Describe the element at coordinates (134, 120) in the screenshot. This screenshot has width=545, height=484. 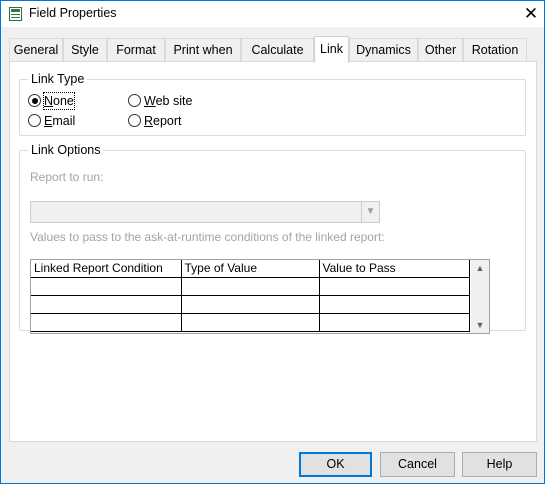
I see `radio-report-indicator` at that location.